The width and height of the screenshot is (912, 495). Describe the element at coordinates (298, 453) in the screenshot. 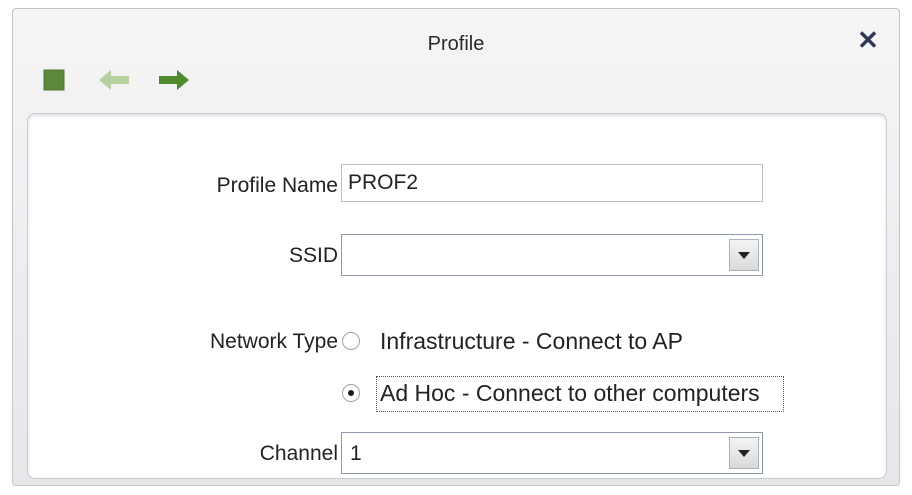

I see `channel-label: Channel` at that location.